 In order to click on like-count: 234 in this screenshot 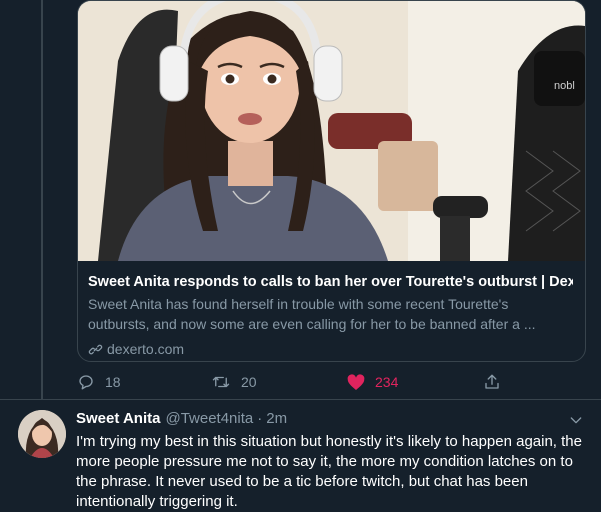, I will do `click(387, 382)`.